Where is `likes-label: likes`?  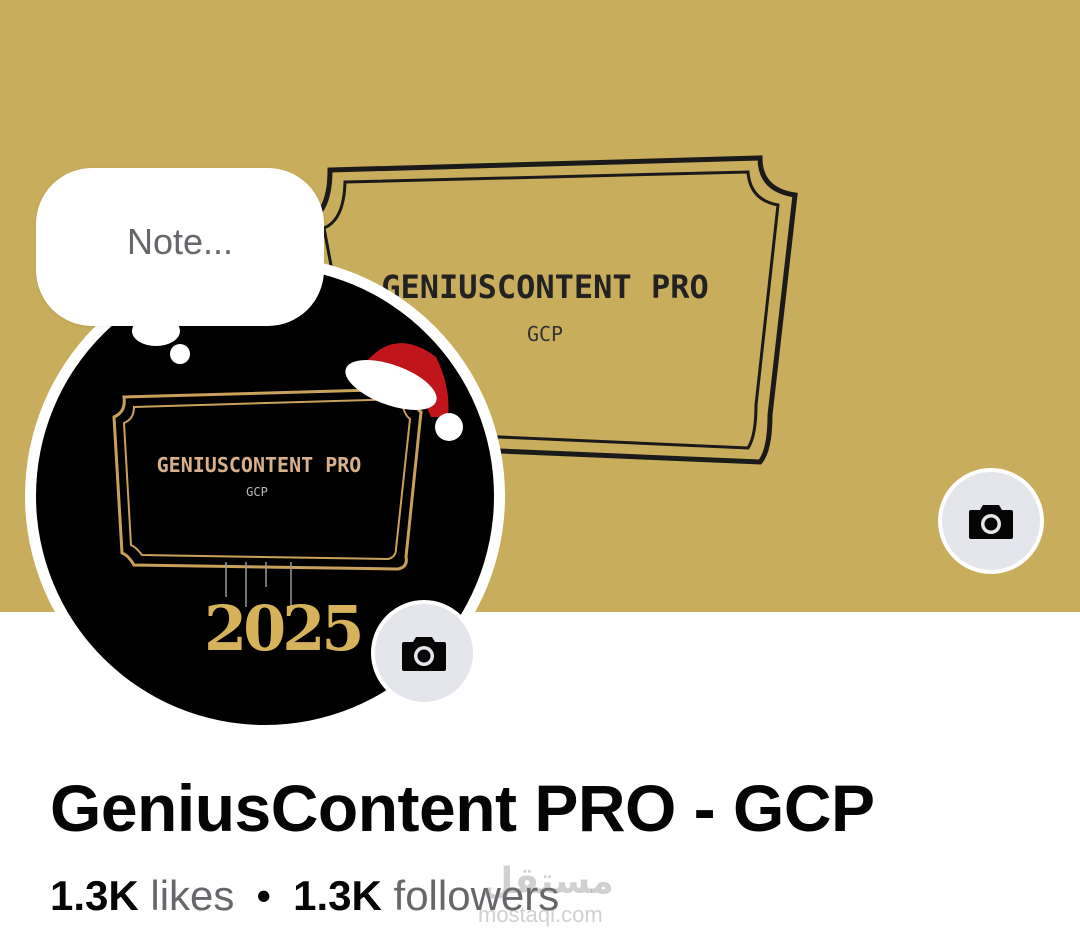 likes-label: likes is located at coordinates (192, 895).